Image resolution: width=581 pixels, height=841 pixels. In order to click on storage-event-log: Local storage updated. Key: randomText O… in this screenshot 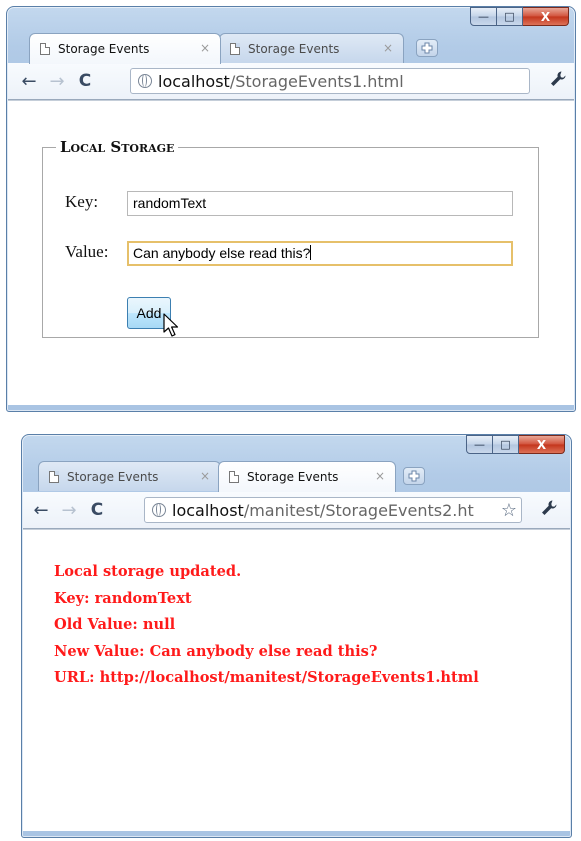, I will do `click(266, 625)`.